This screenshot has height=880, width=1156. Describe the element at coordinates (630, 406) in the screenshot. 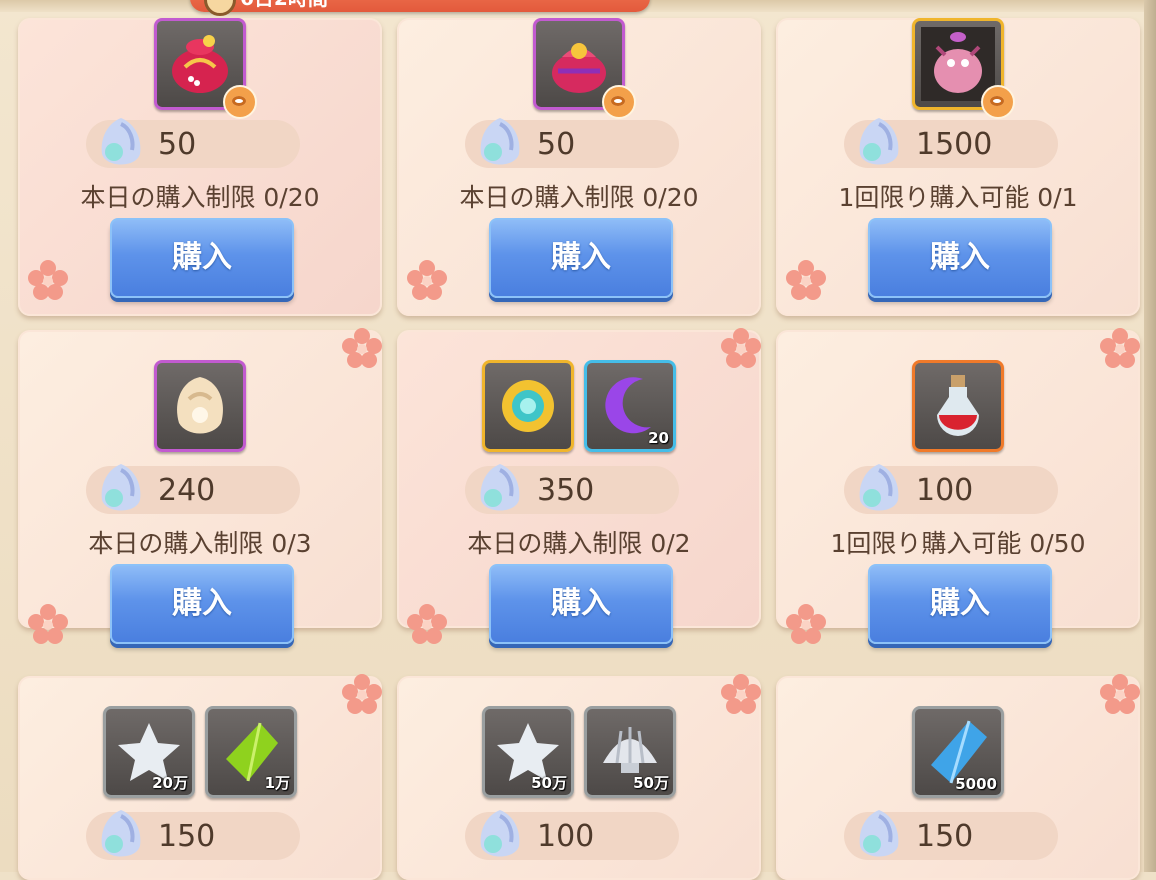

I see `purple-crescent-icon: 20` at that location.